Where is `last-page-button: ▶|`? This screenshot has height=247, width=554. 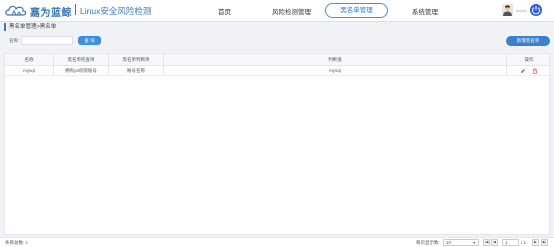
last-page-button: ▶| is located at coordinates (544, 242).